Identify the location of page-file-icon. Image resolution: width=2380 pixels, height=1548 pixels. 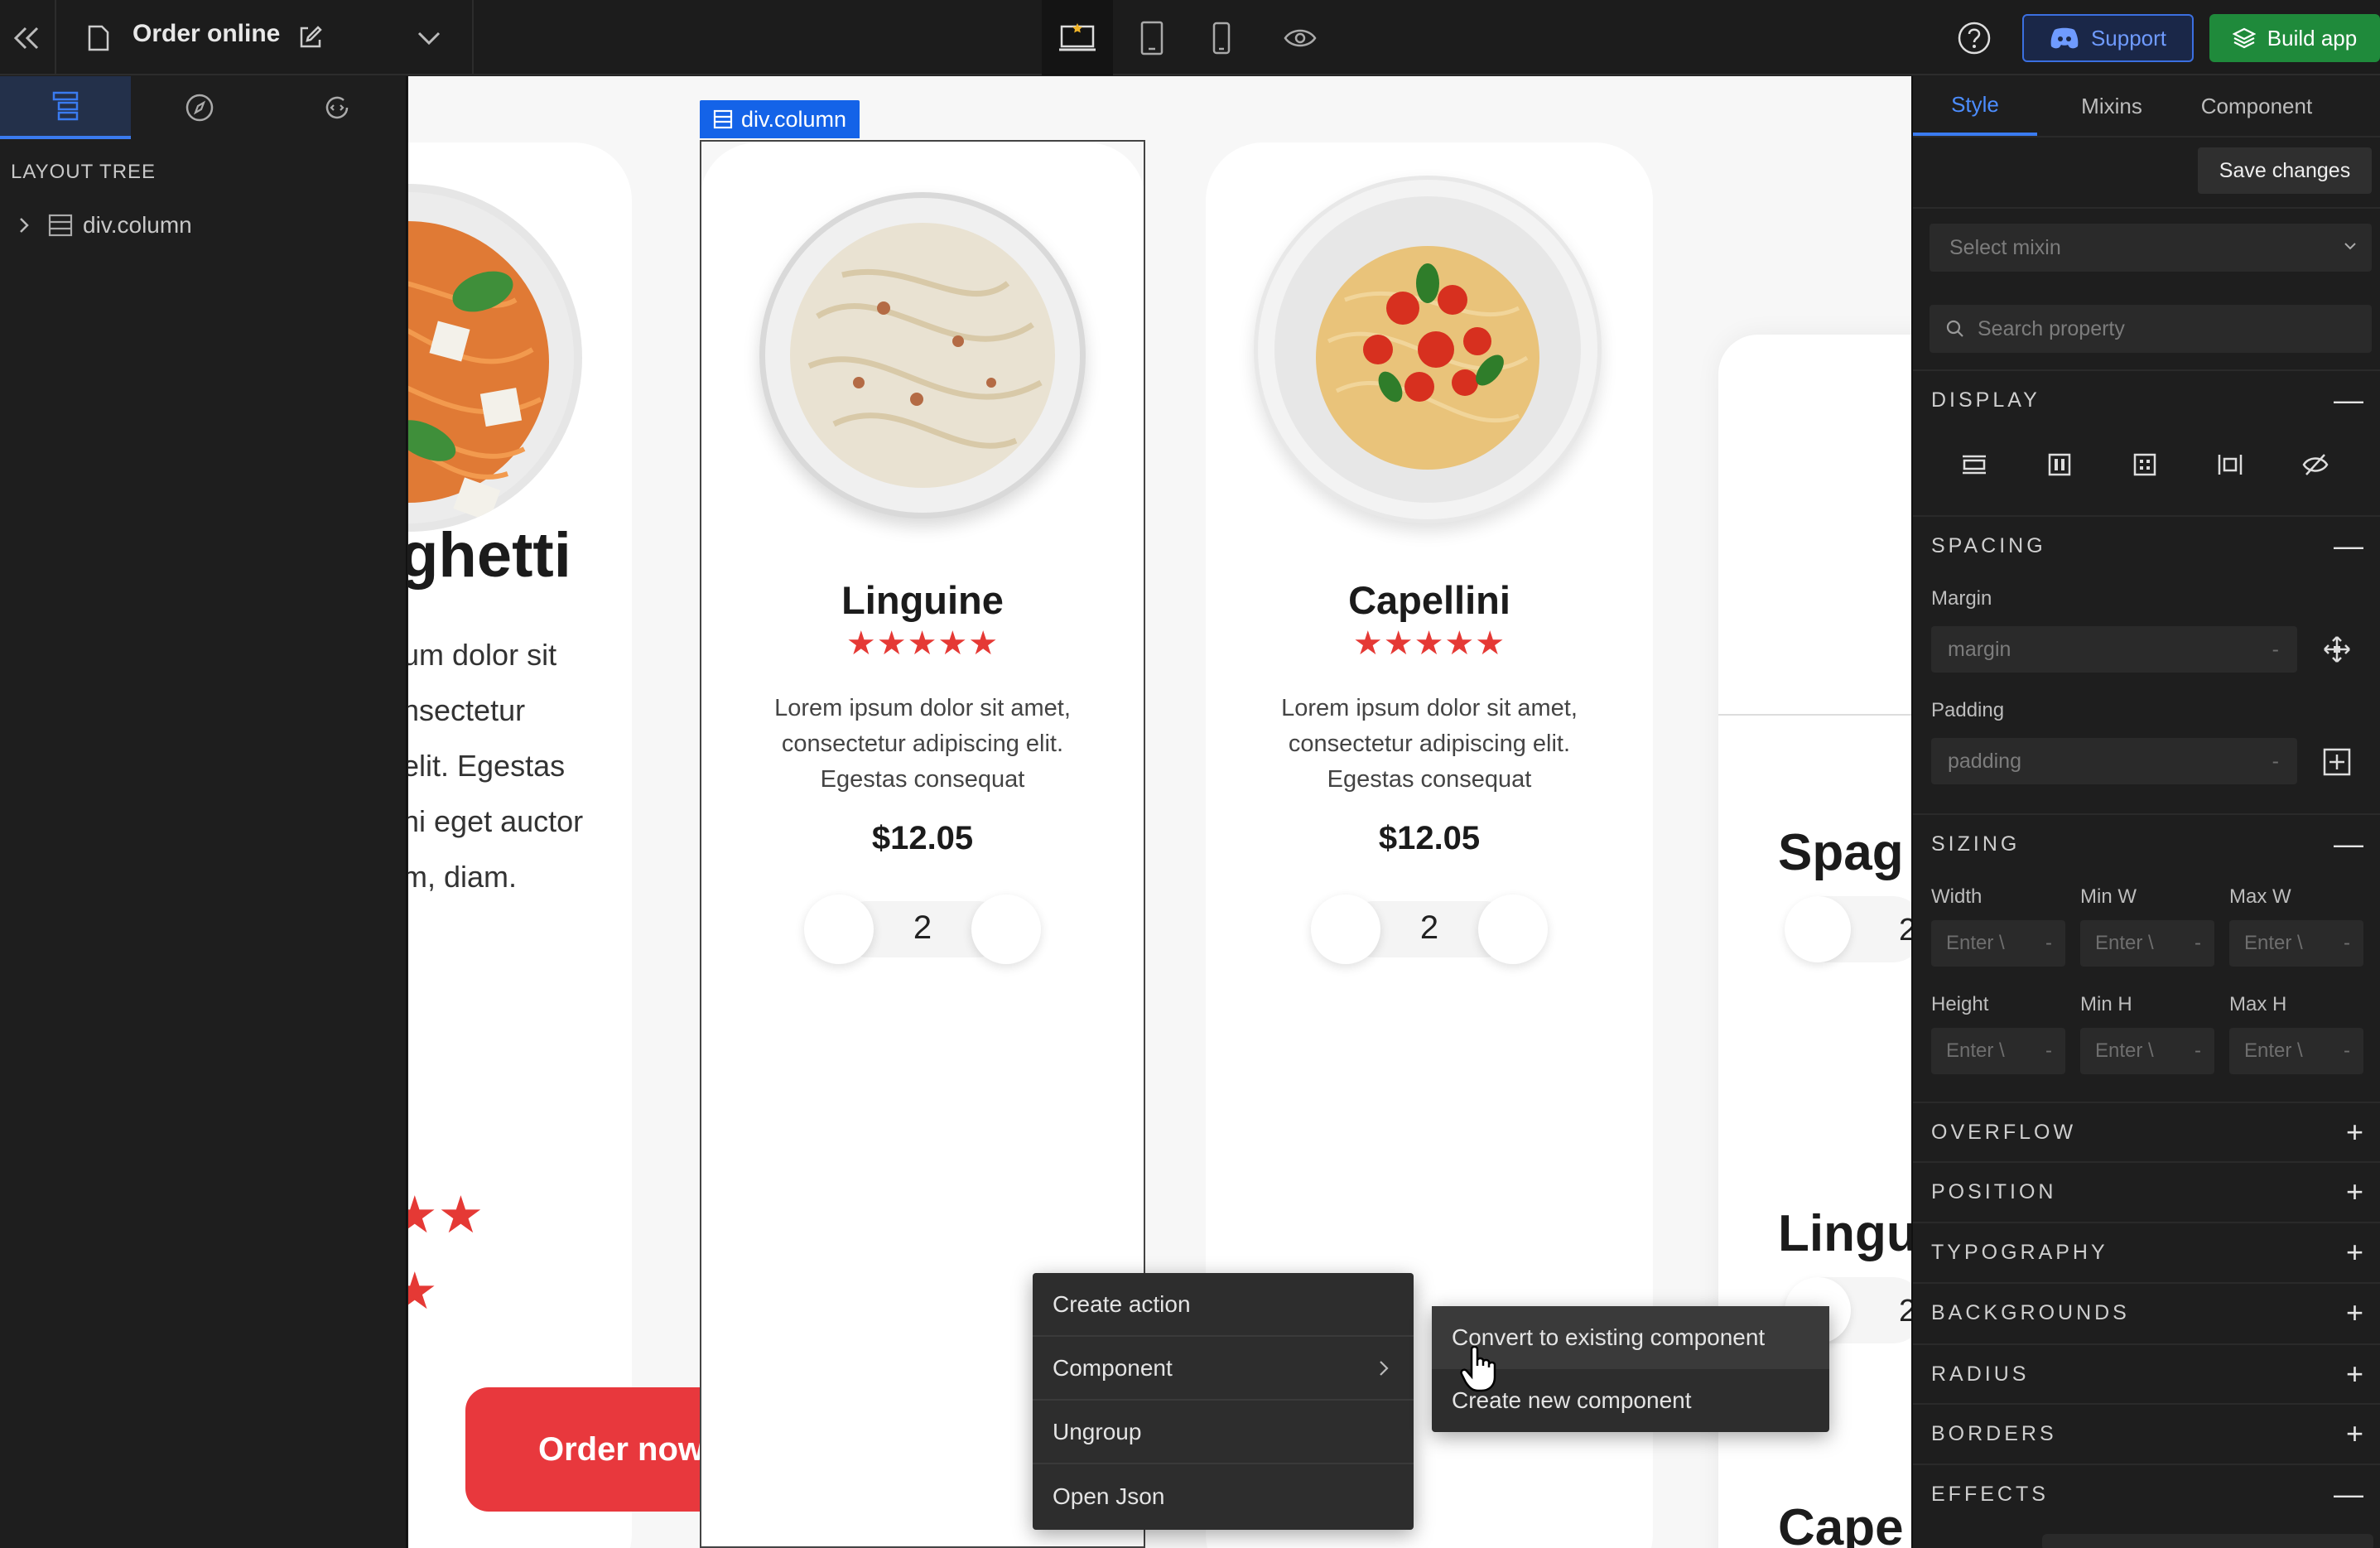
(98, 38).